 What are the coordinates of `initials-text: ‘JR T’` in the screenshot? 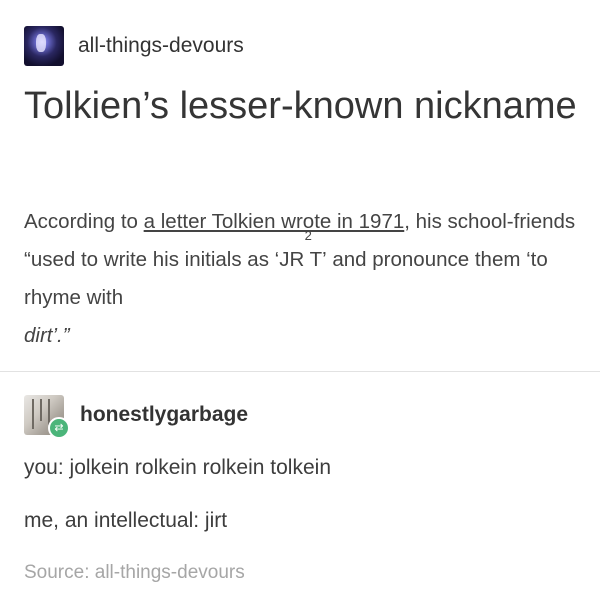 It's located at (300, 259).